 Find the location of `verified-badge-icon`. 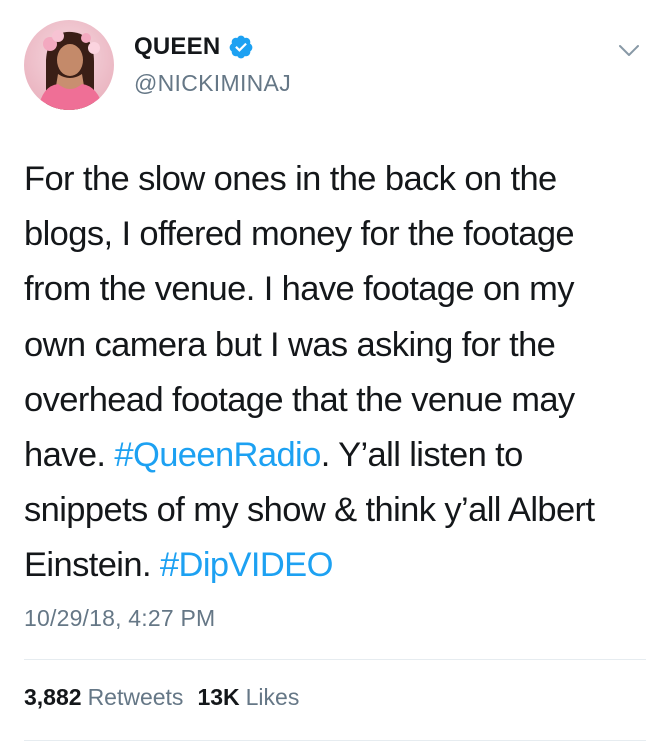

verified-badge-icon is located at coordinates (241, 47).